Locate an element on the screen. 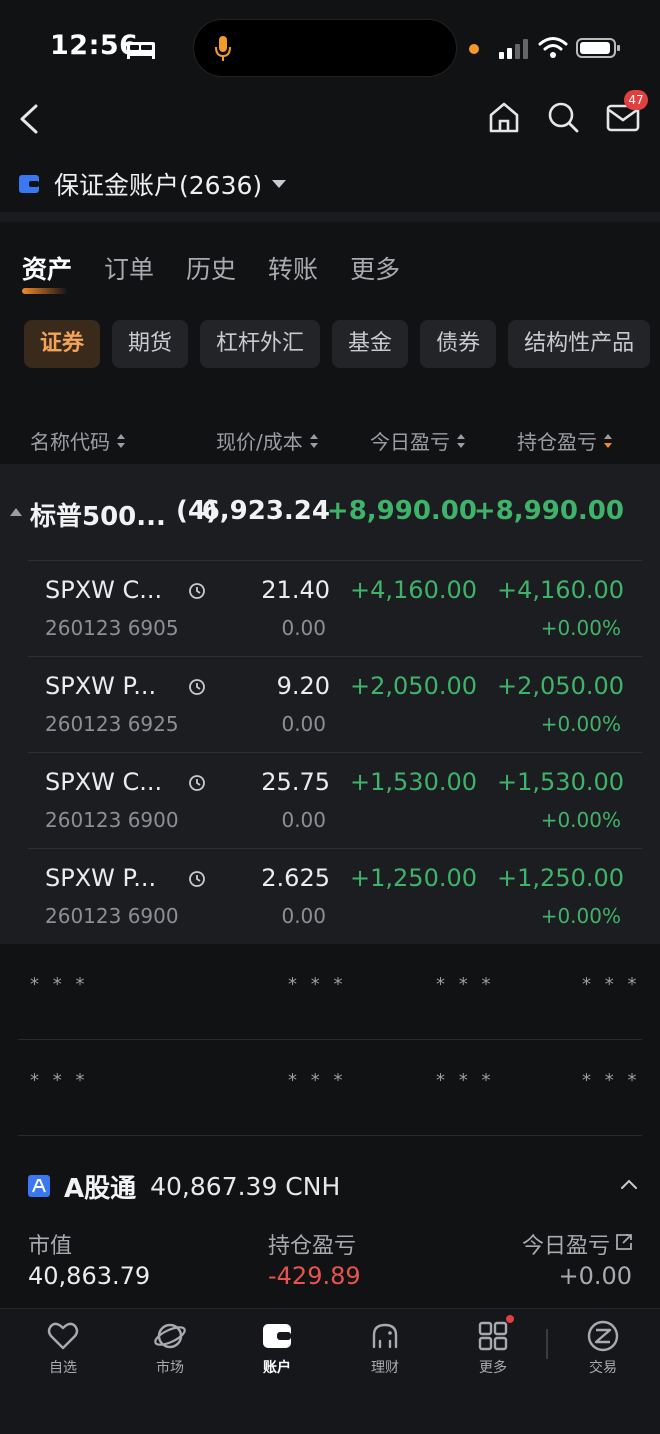  nav-watchlist: 自选 is located at coordinates (63, 1348).